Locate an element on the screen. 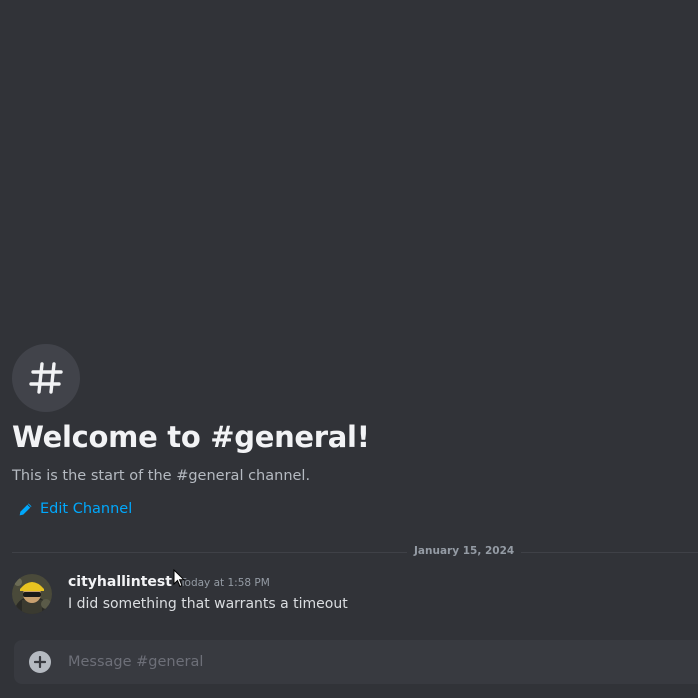 The image size is (698, 698). avatar is located at coordinates (32, 594).